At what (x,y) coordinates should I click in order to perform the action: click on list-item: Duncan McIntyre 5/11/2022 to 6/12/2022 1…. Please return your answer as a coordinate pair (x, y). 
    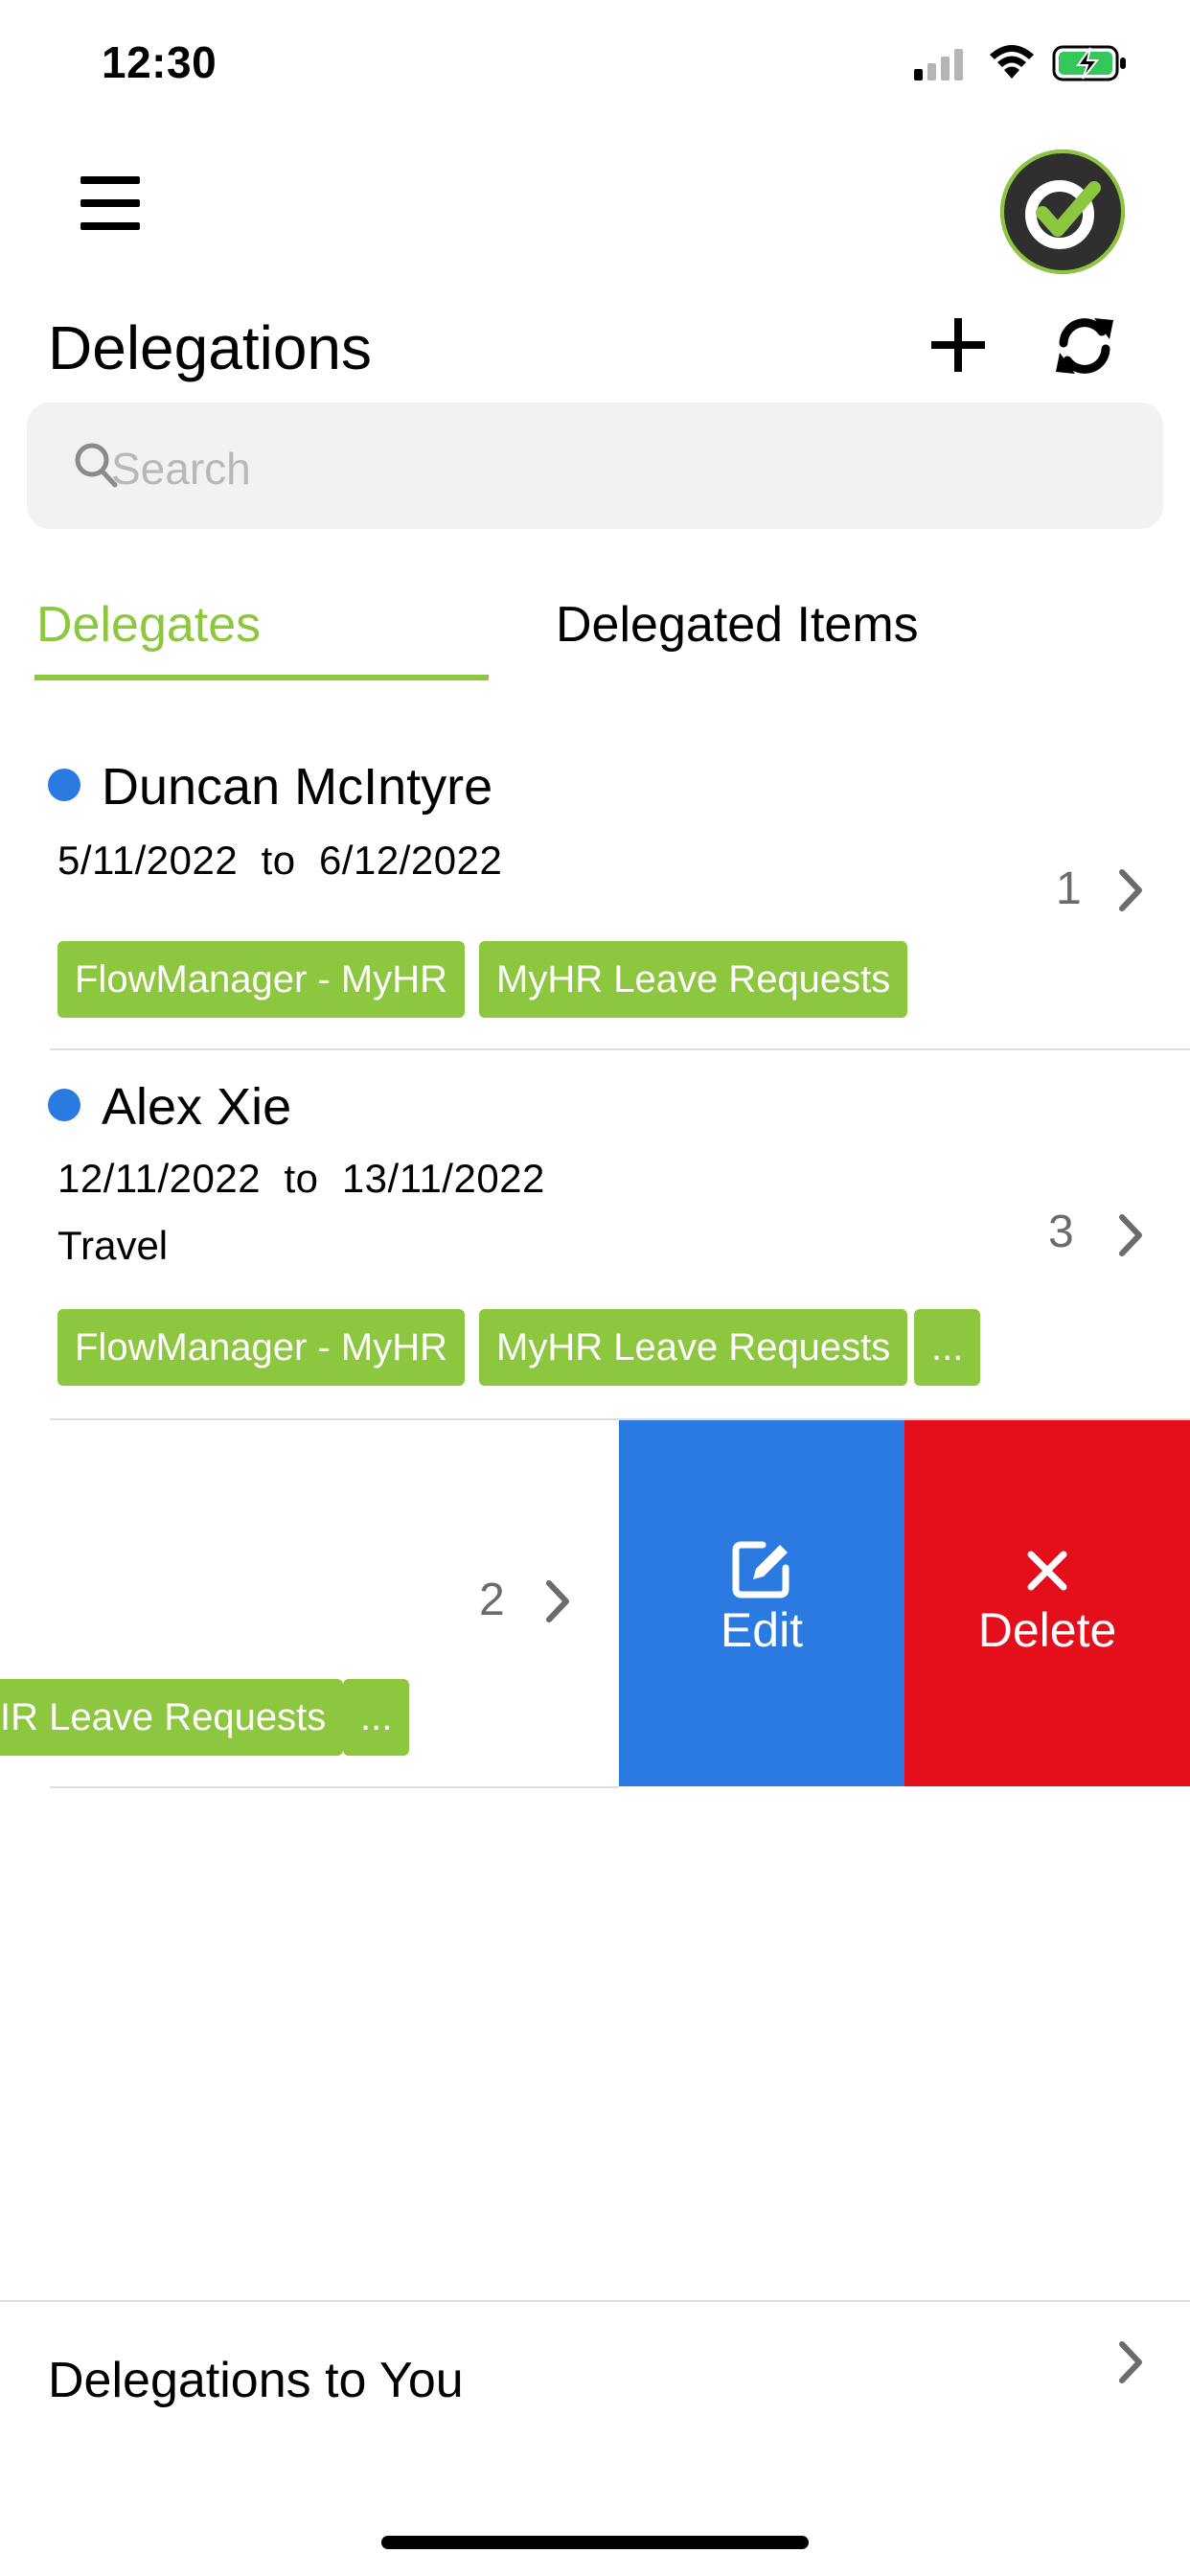
    Looking at the image, I should click on (595, 878).